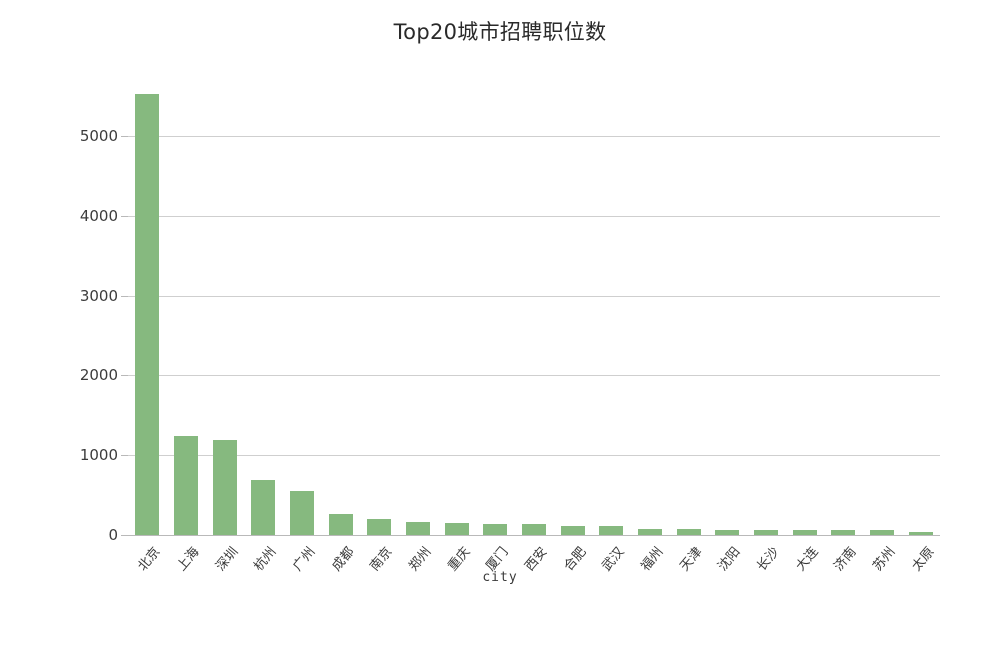  What do you see at coordinates (98, 215) in the screenshot?
I see `y-axis-tick-label: 4000` at bounding box center [98, 215].